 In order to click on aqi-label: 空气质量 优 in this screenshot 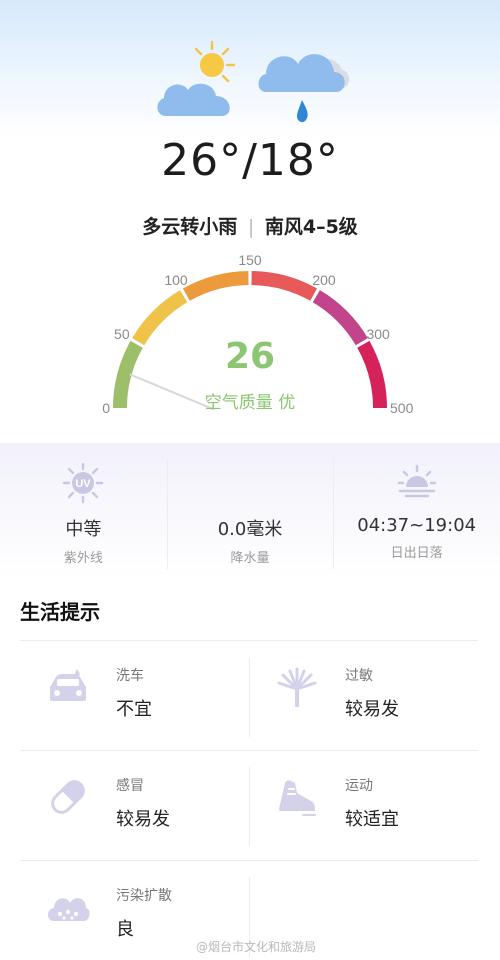, I will do `click(250, 403)`.